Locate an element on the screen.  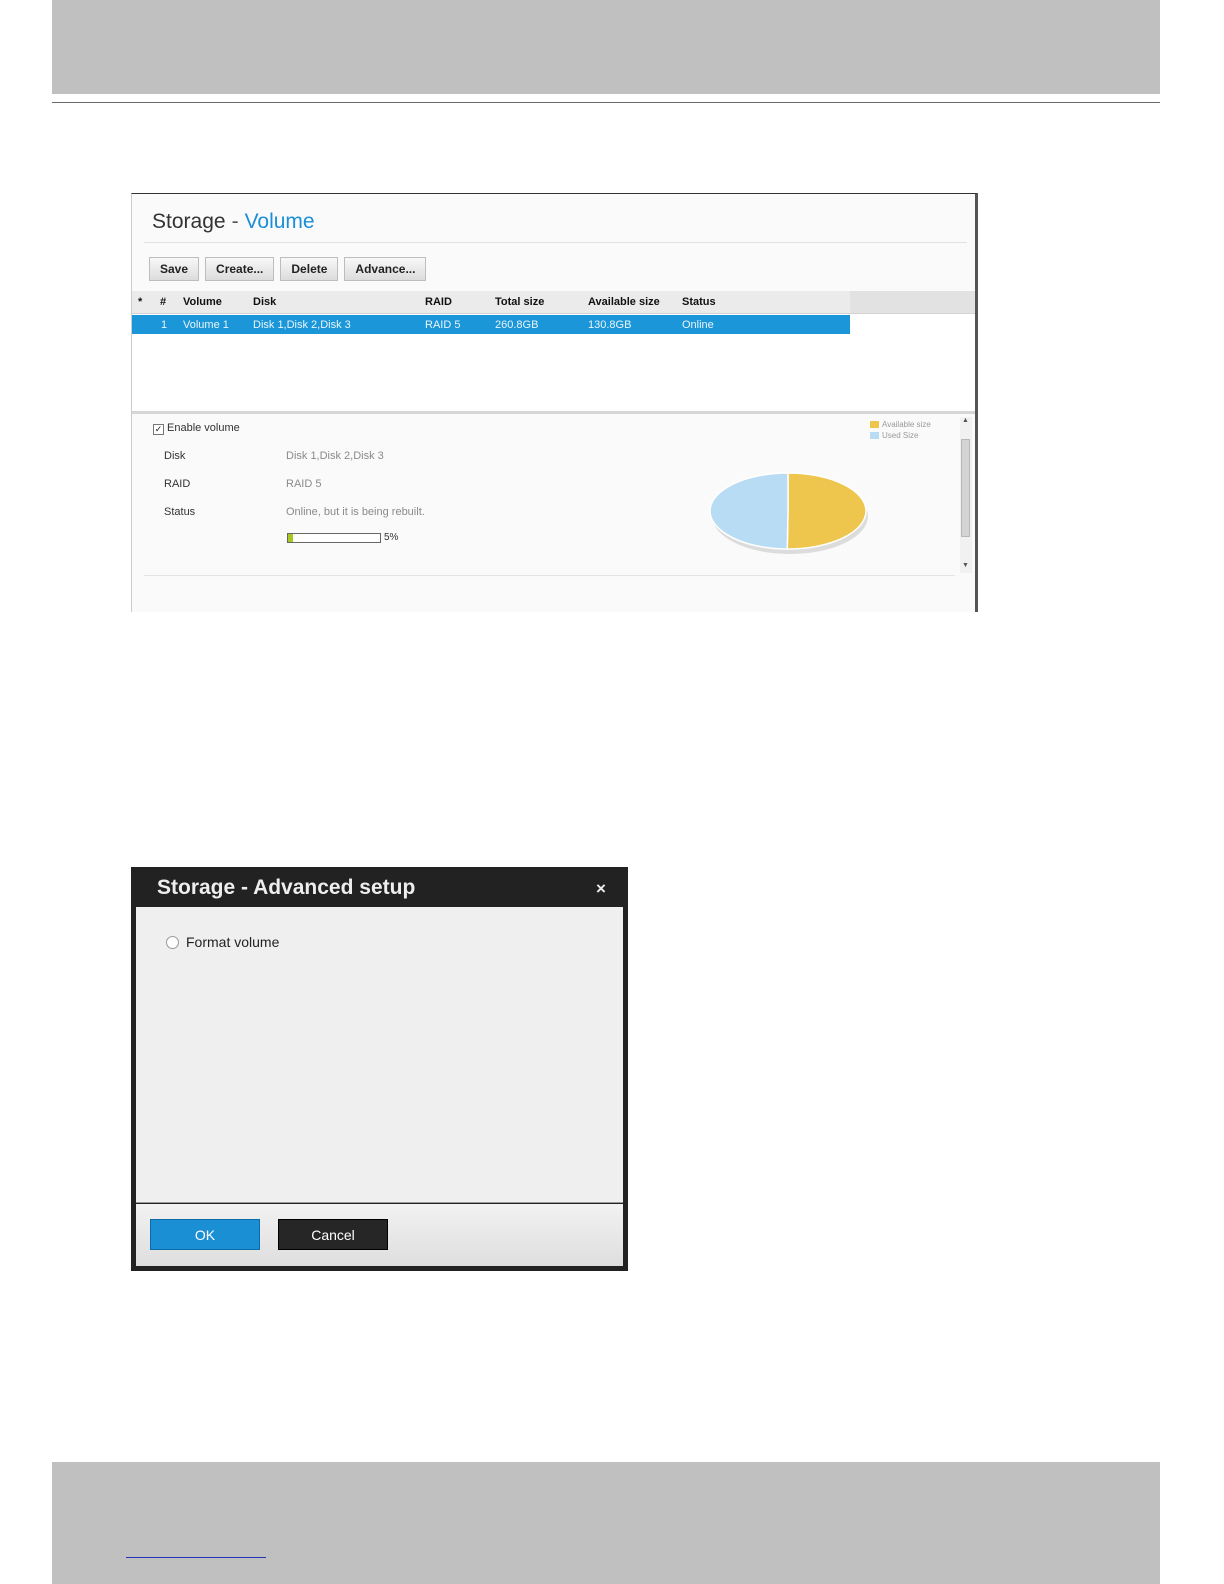
detail-divider is located at coordinates (549, 575).